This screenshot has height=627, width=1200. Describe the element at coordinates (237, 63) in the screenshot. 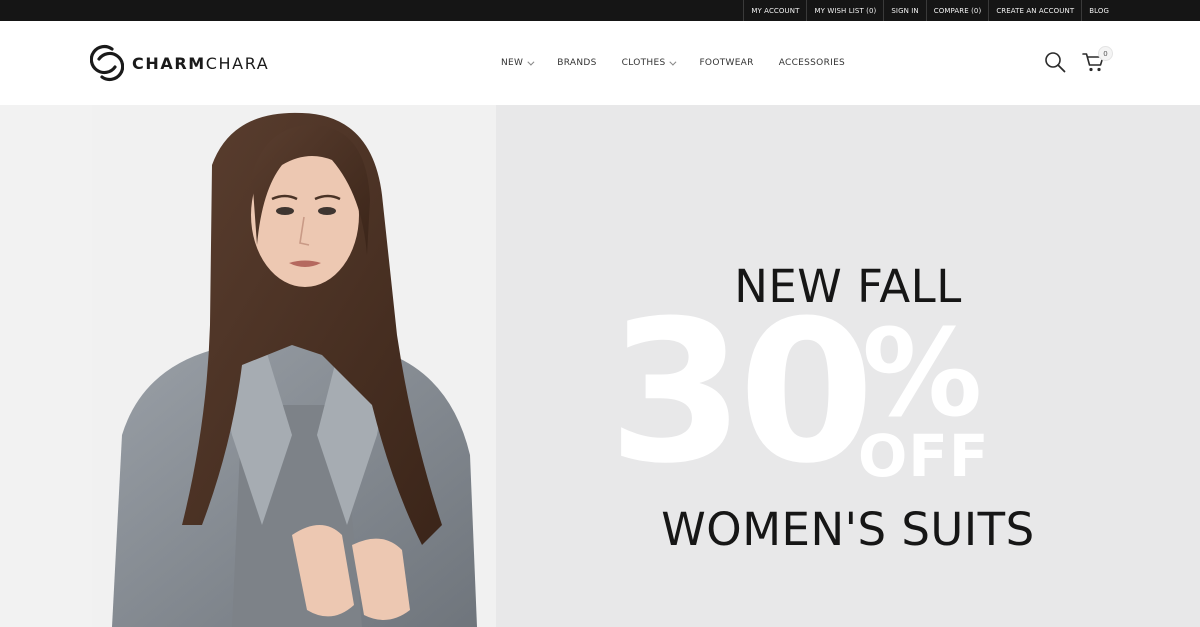

I see `logo-wordmark-light: CHARA` at that location.